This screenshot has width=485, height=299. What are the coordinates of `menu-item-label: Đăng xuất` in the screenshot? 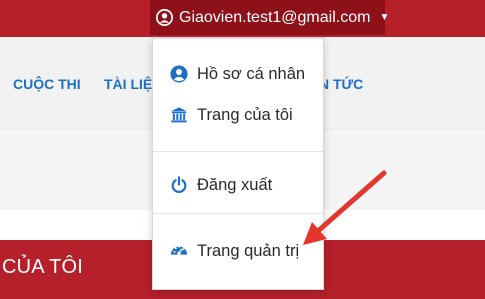 It's located at (235, 184).